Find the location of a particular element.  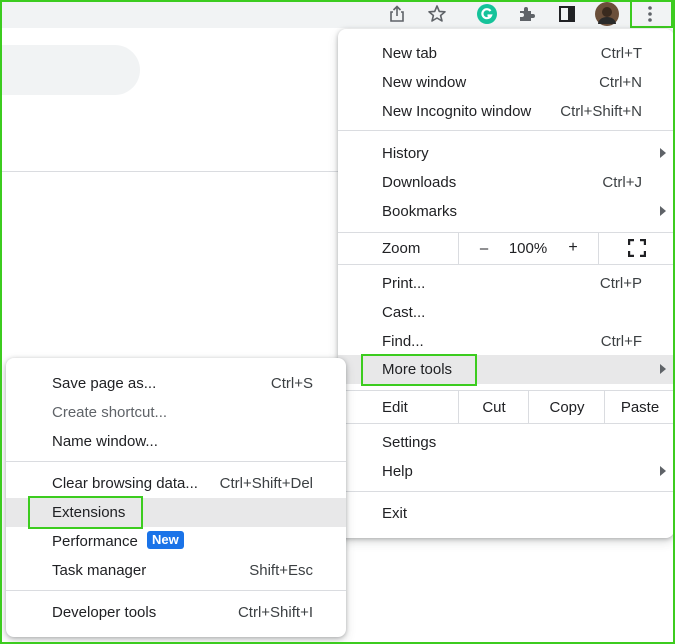

profile-avatar is located at coordinates (607, 14).